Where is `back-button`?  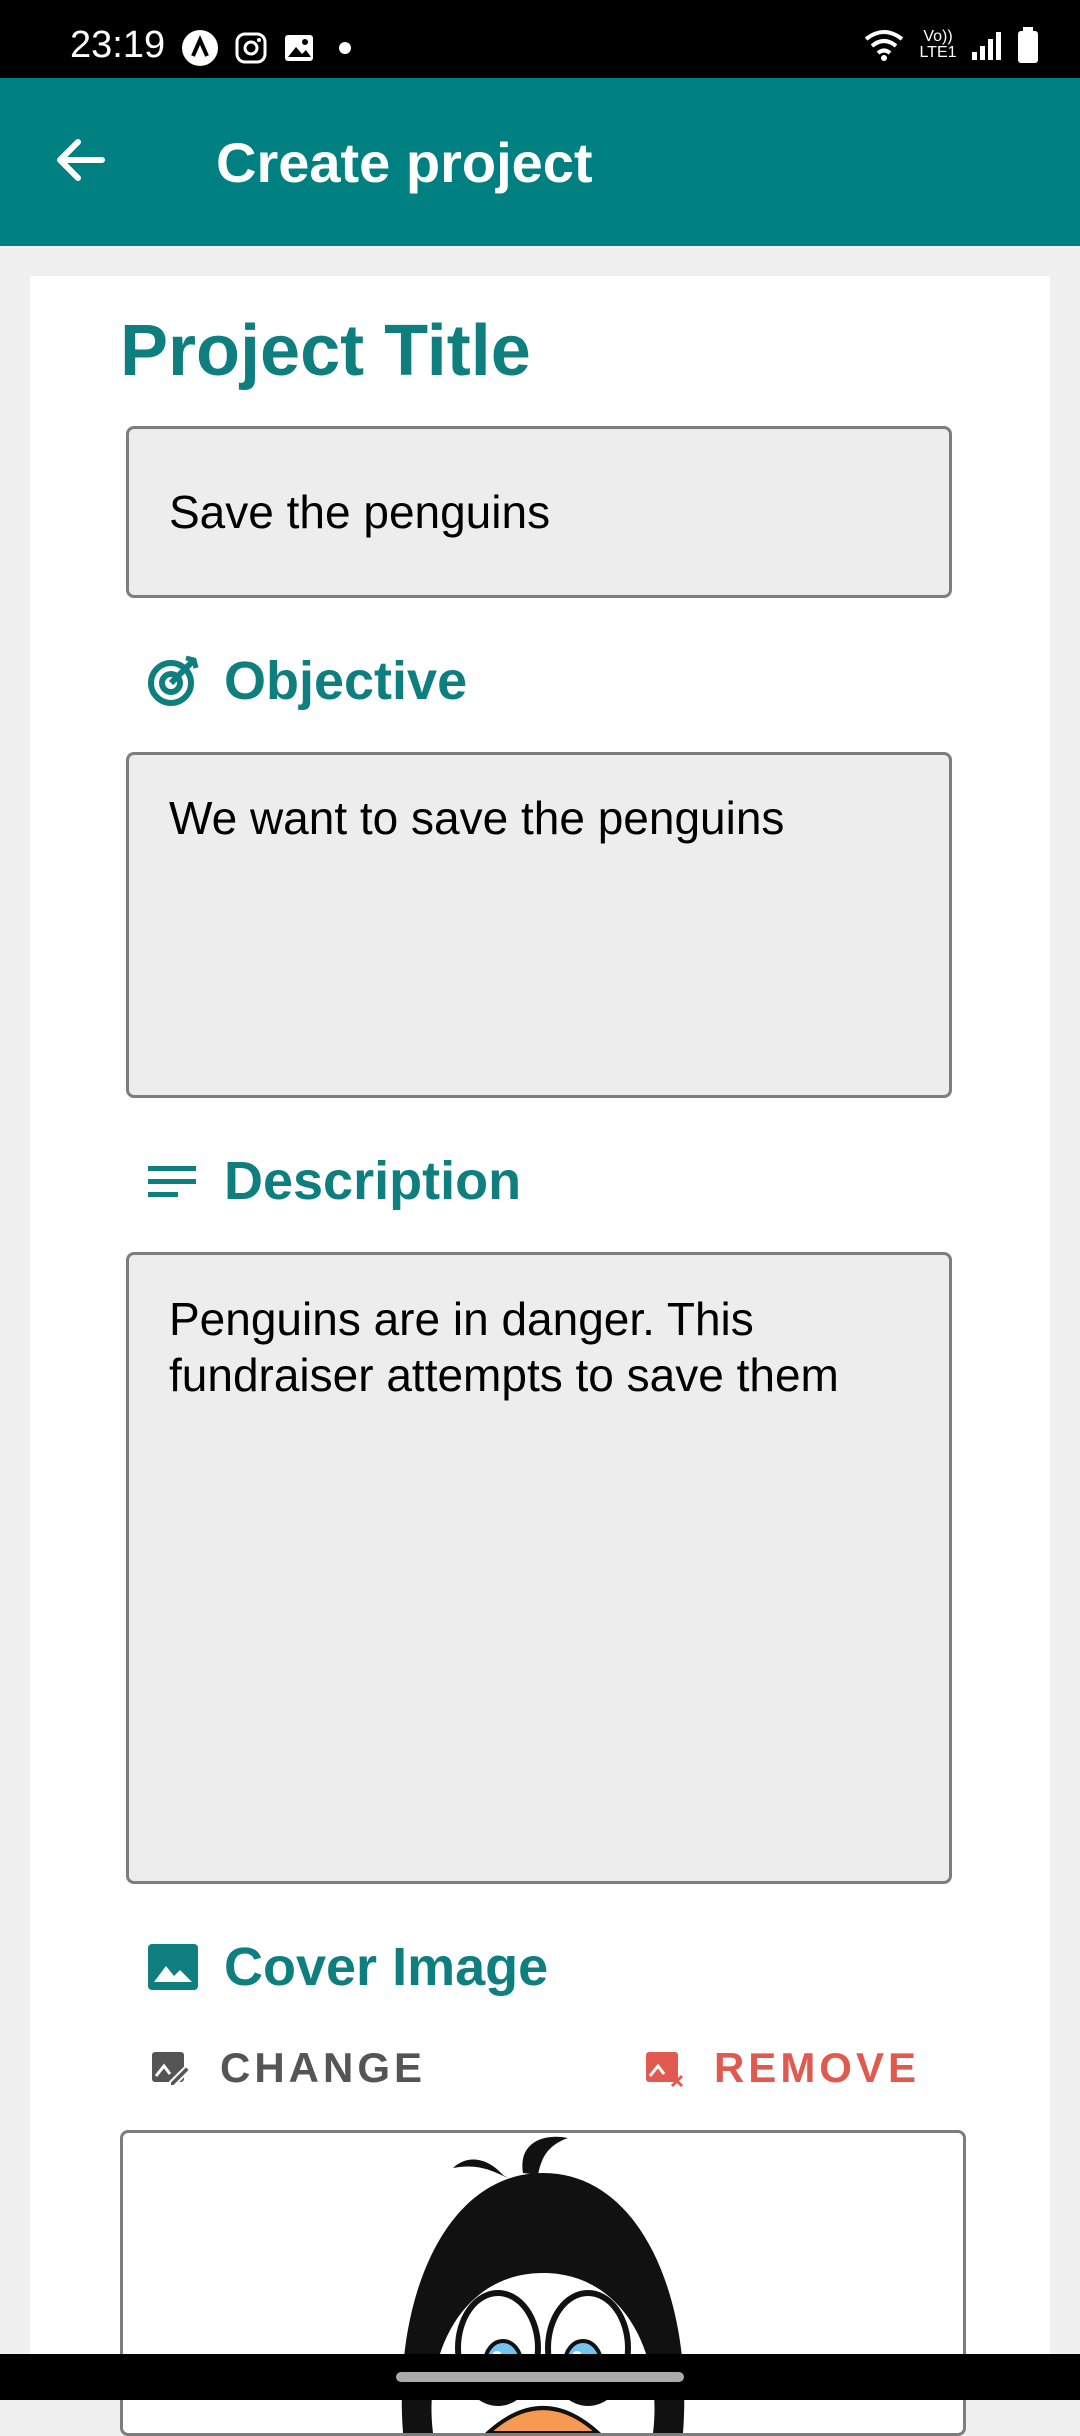
back-button is located at coordinates (80, 160).